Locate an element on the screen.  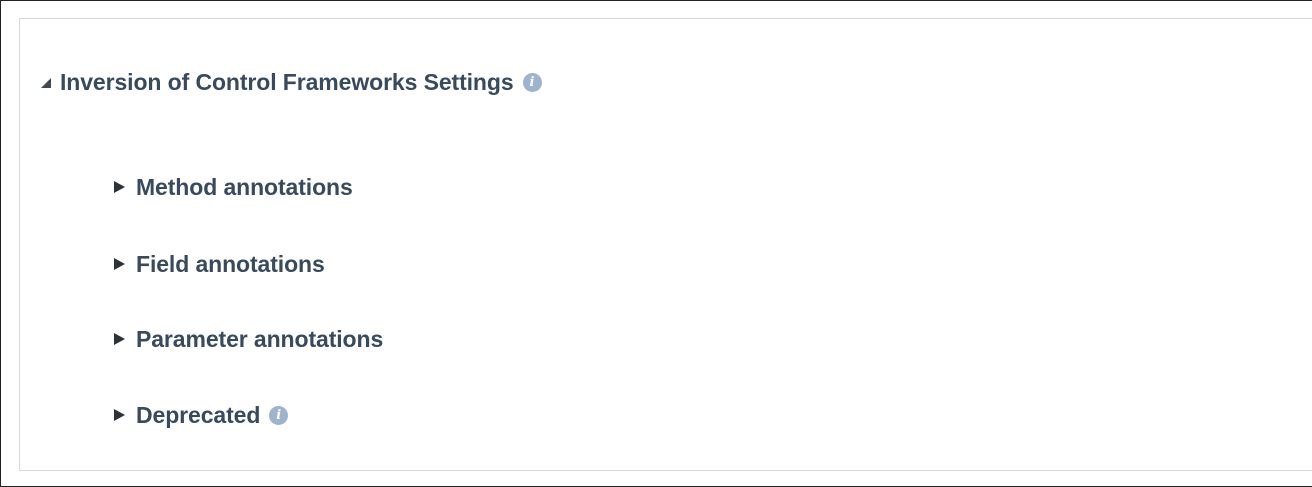
subsection-deprecated: Deprecated i is located at coordinates (201, 415).